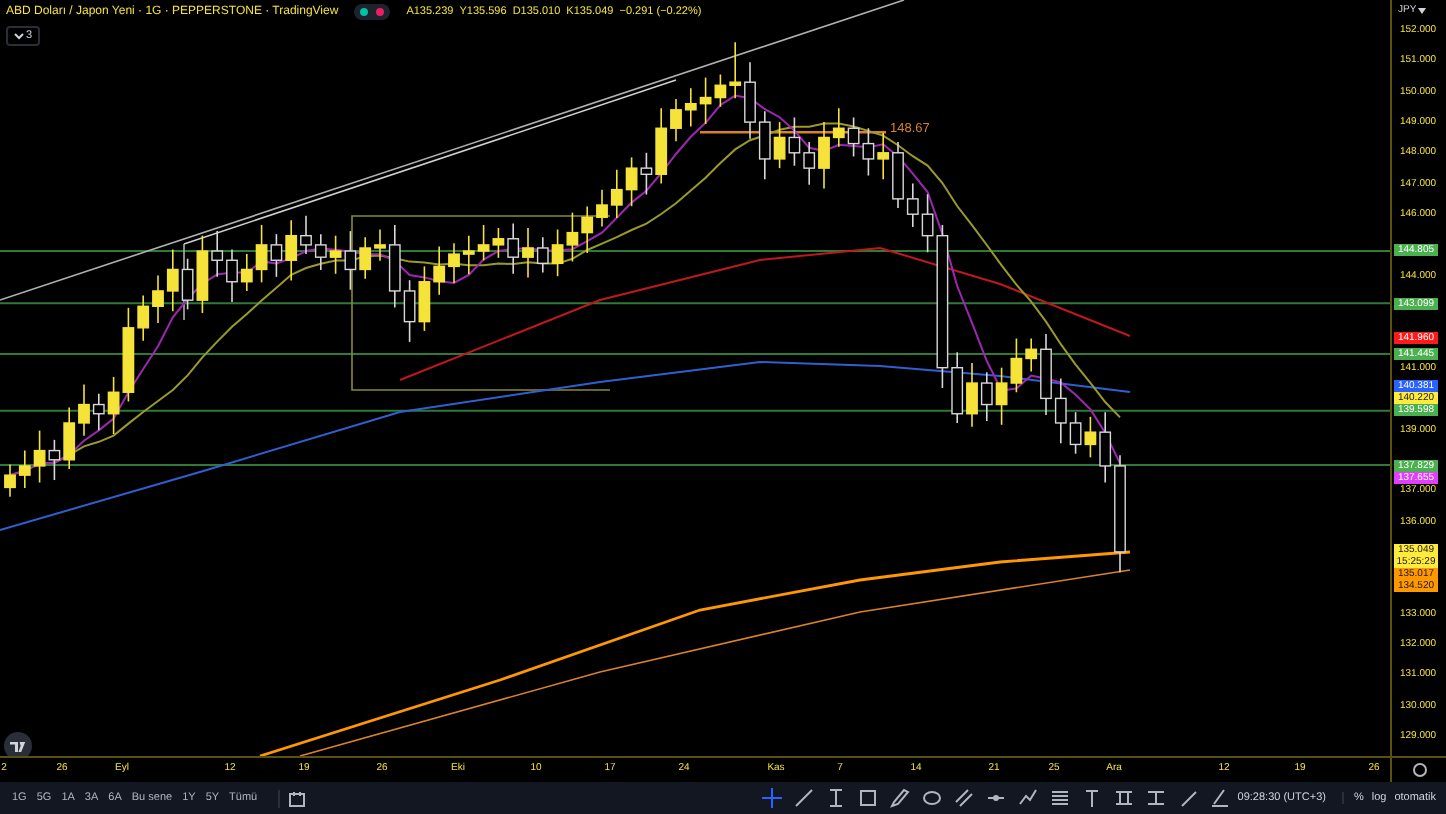  What do you see at coordinates (18, 744) in the screenshot?
I see `logo-icon` at bounding box center [18, 744].